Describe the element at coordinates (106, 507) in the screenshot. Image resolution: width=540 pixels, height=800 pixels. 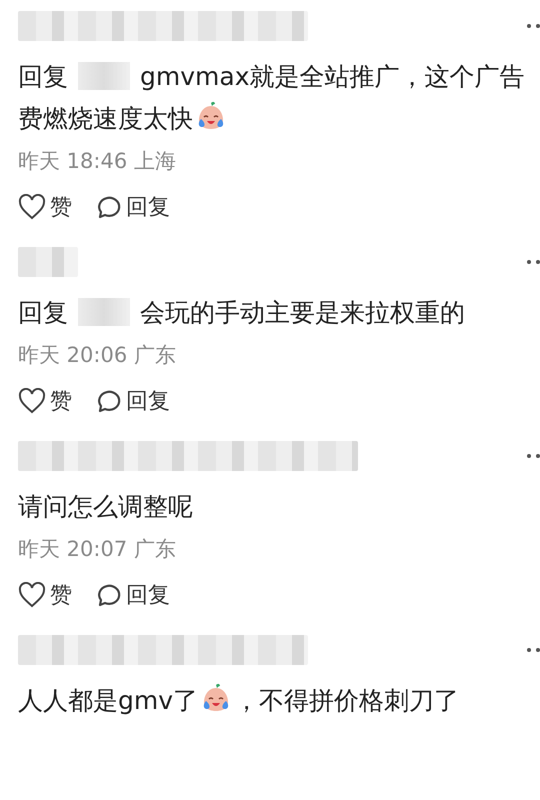
I see `comment-text: 请问怎么调整呢` at that location.